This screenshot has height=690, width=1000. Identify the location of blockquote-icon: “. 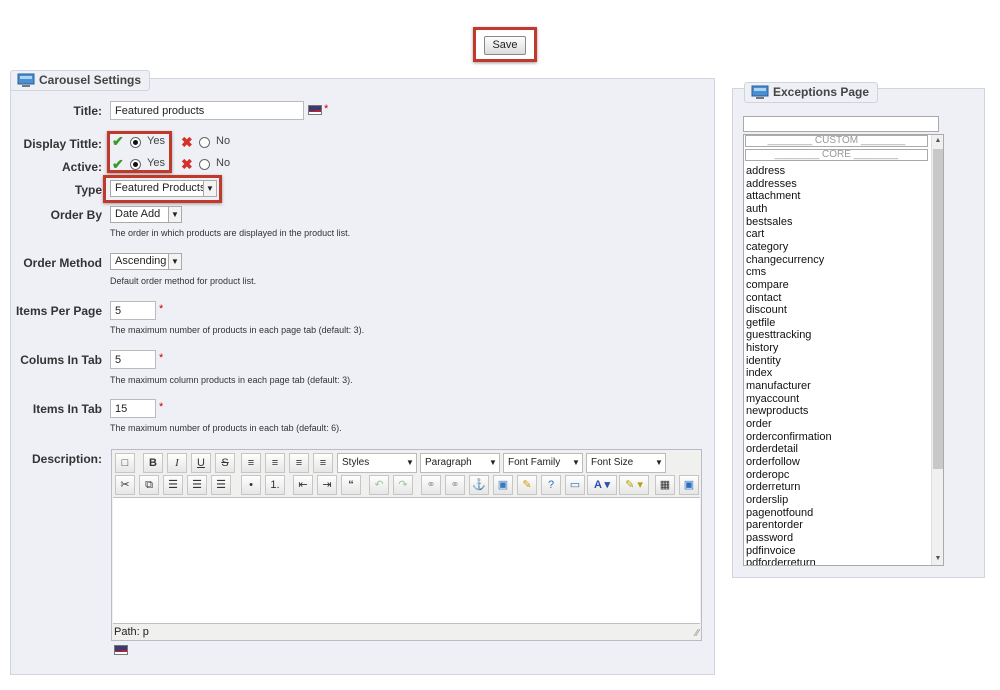
(351, 485).